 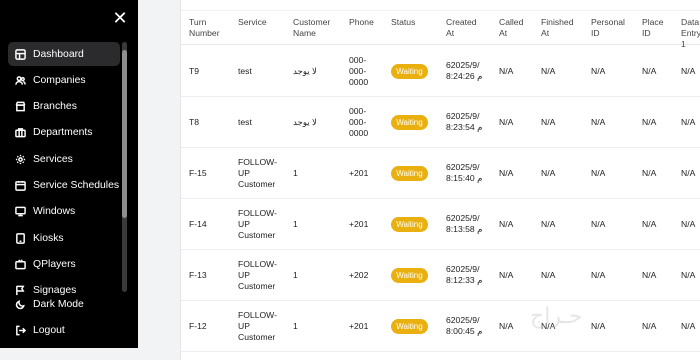 I want to click on logout-button: Logout, so click(x=64, y=330).